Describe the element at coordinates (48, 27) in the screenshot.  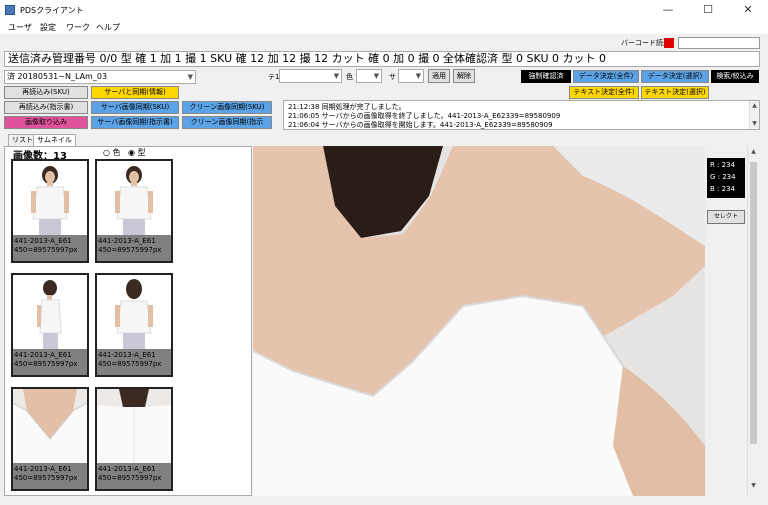
I see `menu-settings: 設定` at that location.